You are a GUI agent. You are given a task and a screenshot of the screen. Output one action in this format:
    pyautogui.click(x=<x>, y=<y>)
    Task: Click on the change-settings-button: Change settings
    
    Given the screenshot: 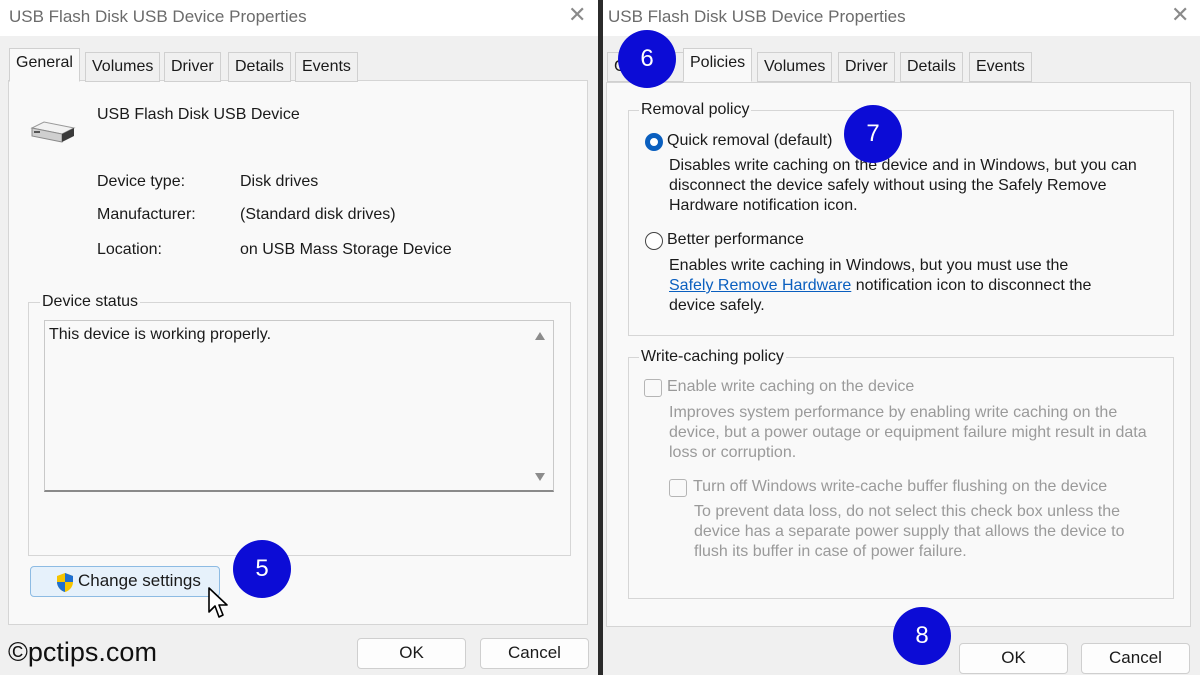 What is the action you would take?
    pyautogui.click(x=125, y=581)
    